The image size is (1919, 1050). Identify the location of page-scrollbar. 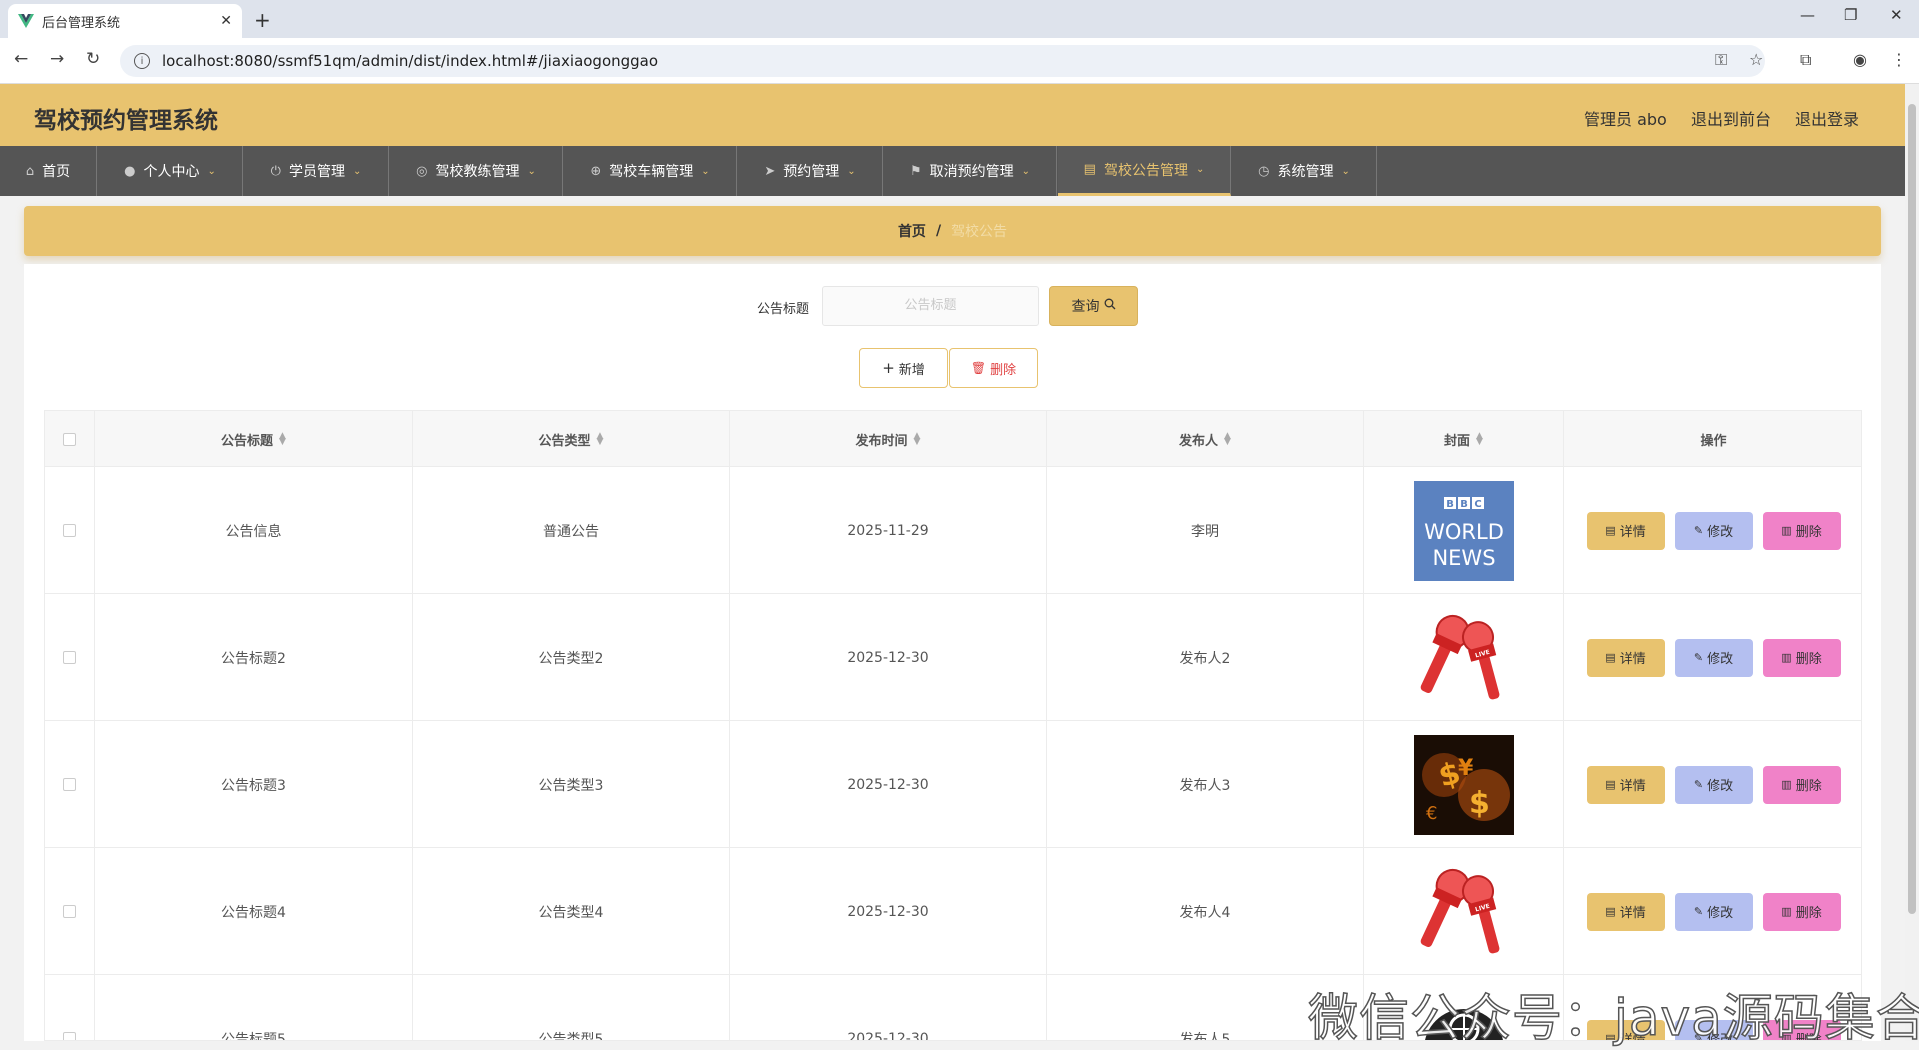
(1912, 562).